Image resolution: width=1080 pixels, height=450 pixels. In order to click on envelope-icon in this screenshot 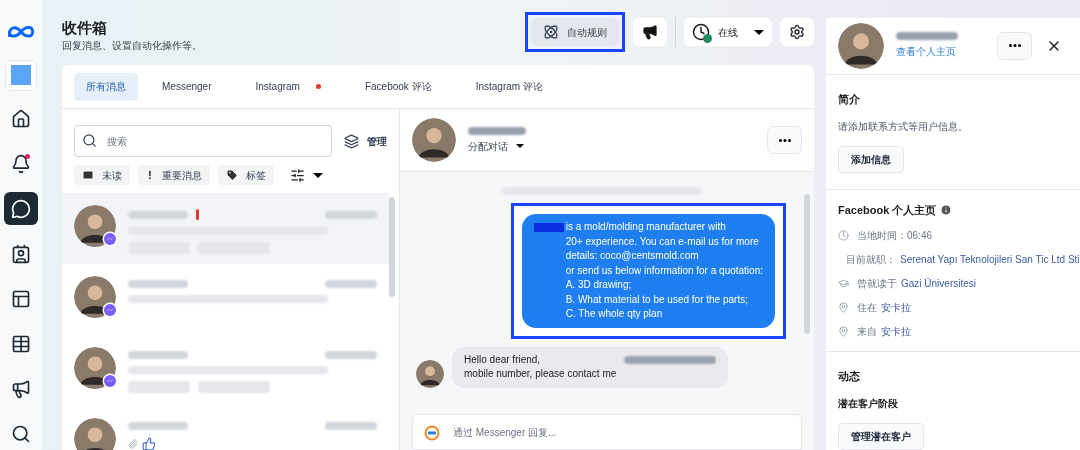, I will do `click(88, 175)`.